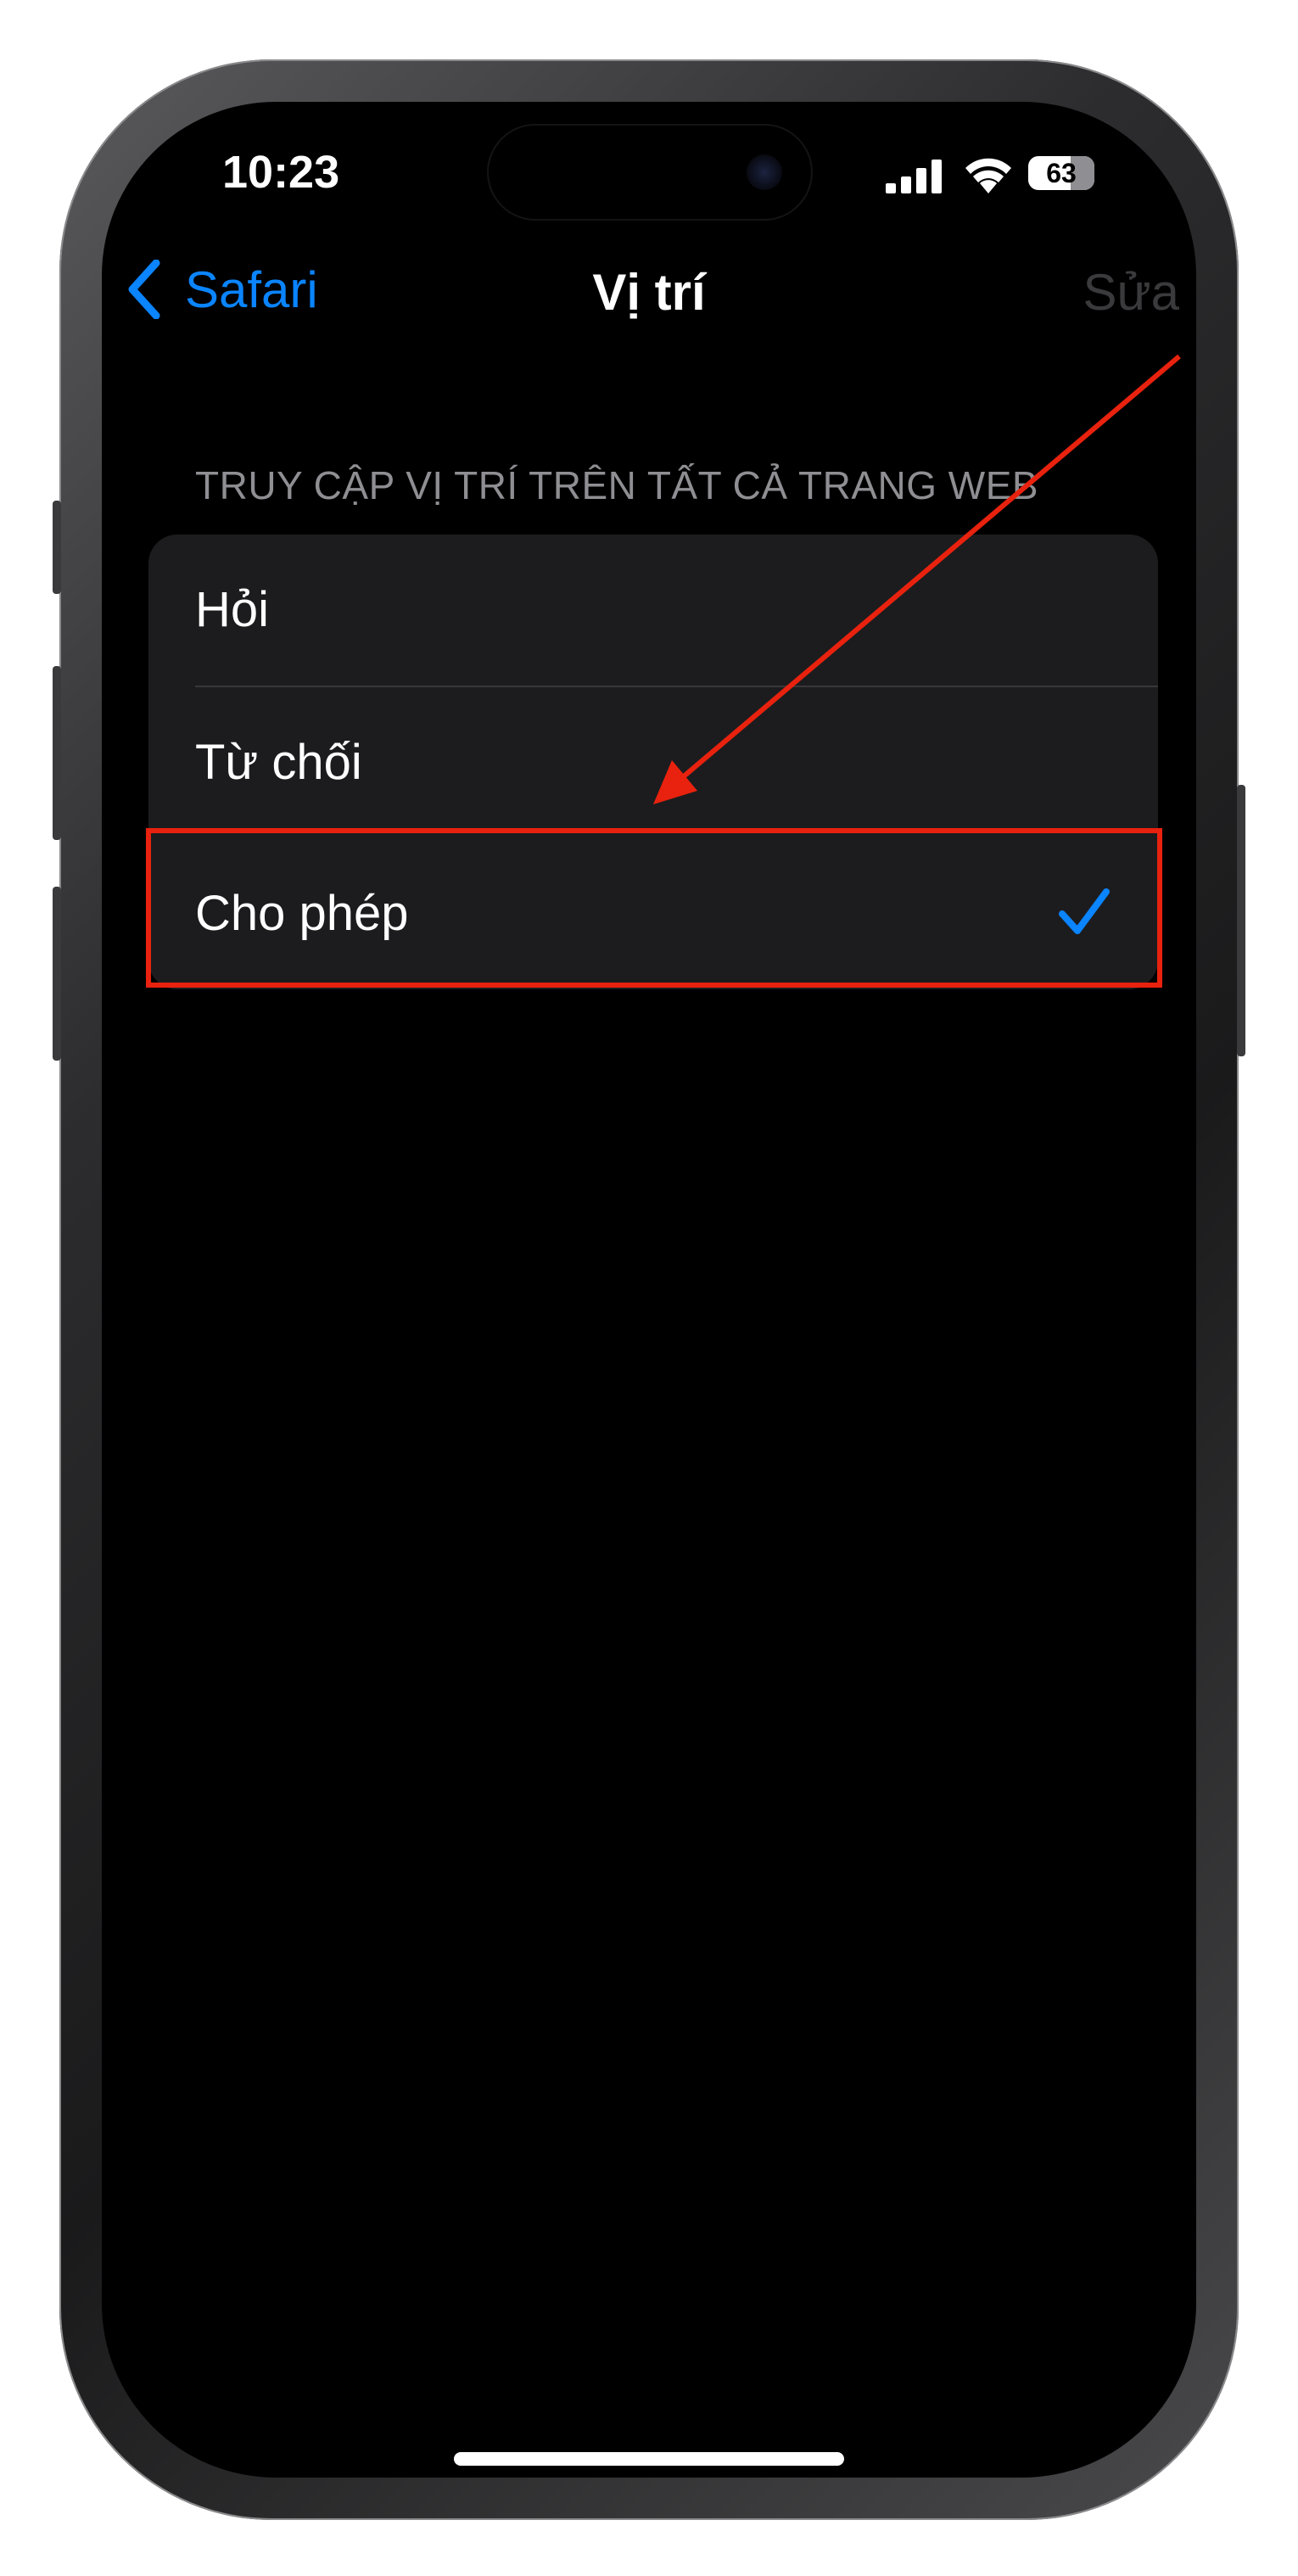 The width and height of the screenshot is (1298, 2576). What do you see at coordinates (650, 173) in the screenshot?
I see `dynamic-island` at bounding box center [650, 173].